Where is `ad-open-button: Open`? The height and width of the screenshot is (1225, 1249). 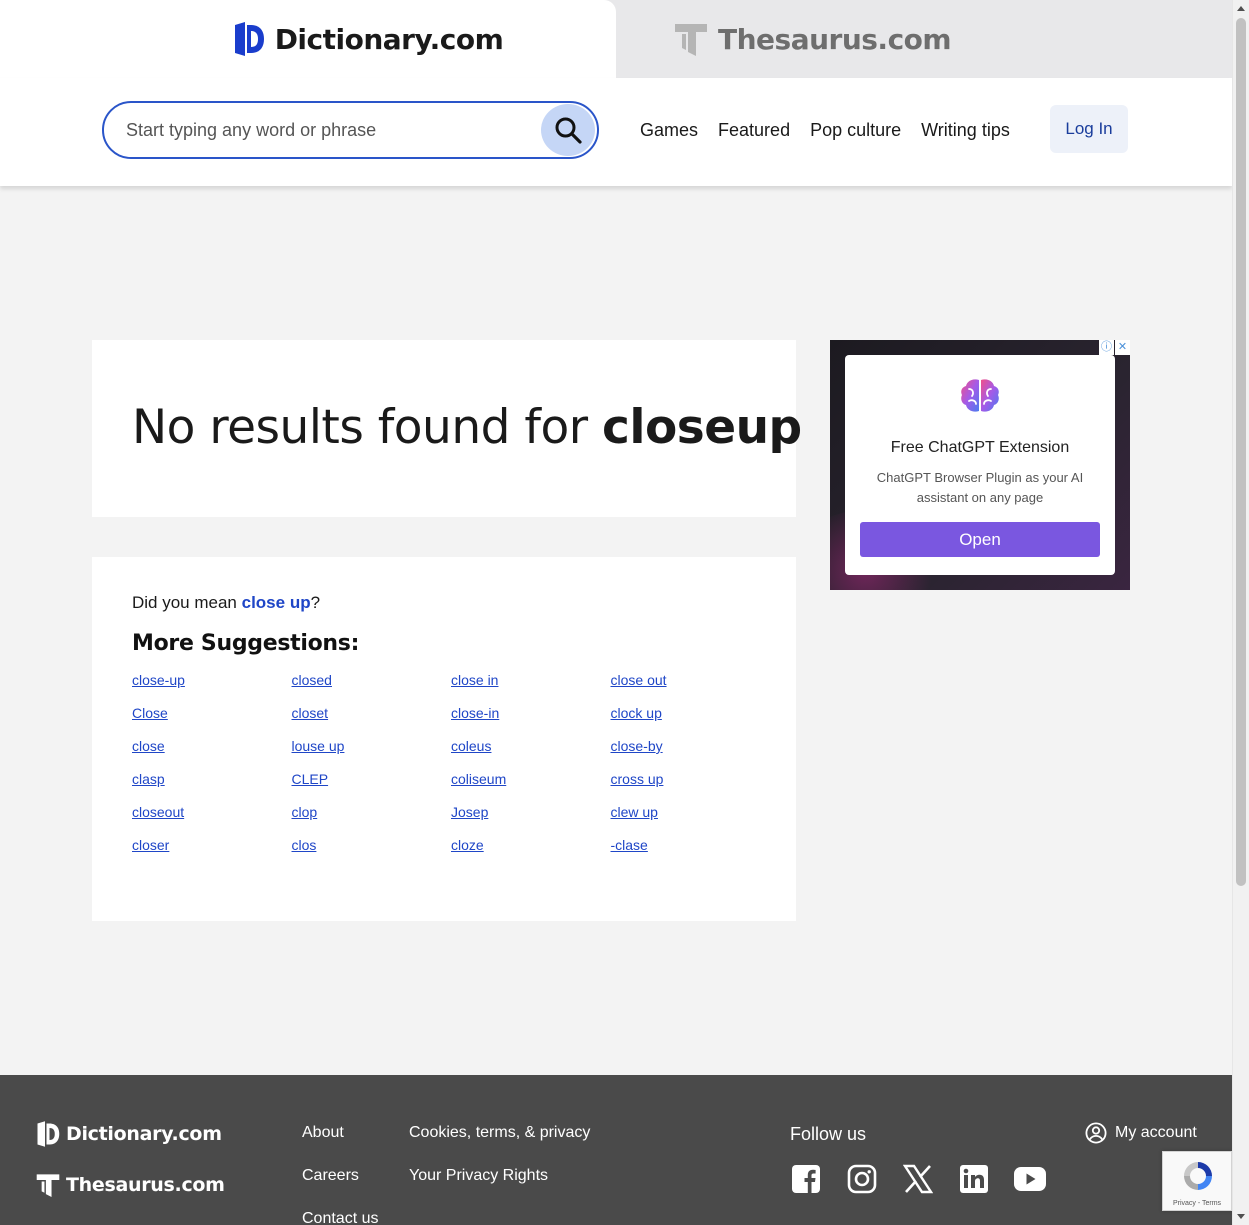
ad-open-button: Open is located at coordinates (980, 539).